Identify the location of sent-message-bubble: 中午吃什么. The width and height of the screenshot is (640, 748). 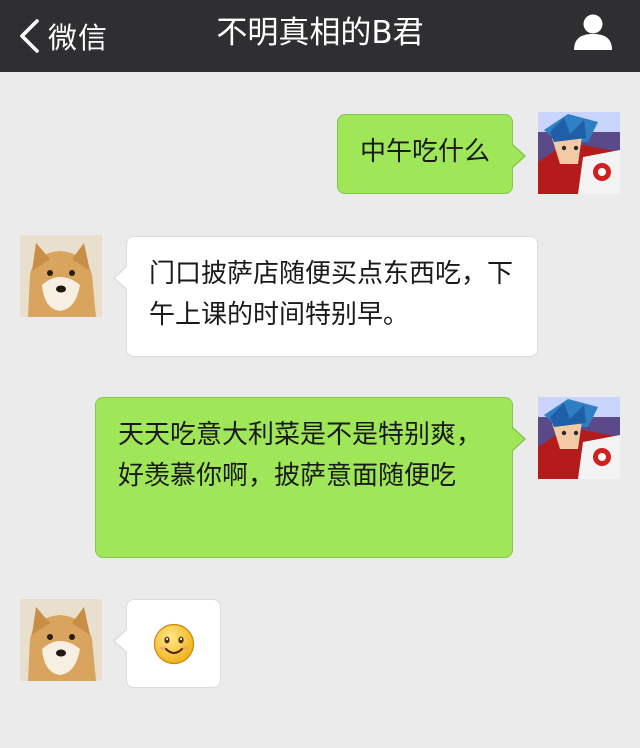
(431, 154).